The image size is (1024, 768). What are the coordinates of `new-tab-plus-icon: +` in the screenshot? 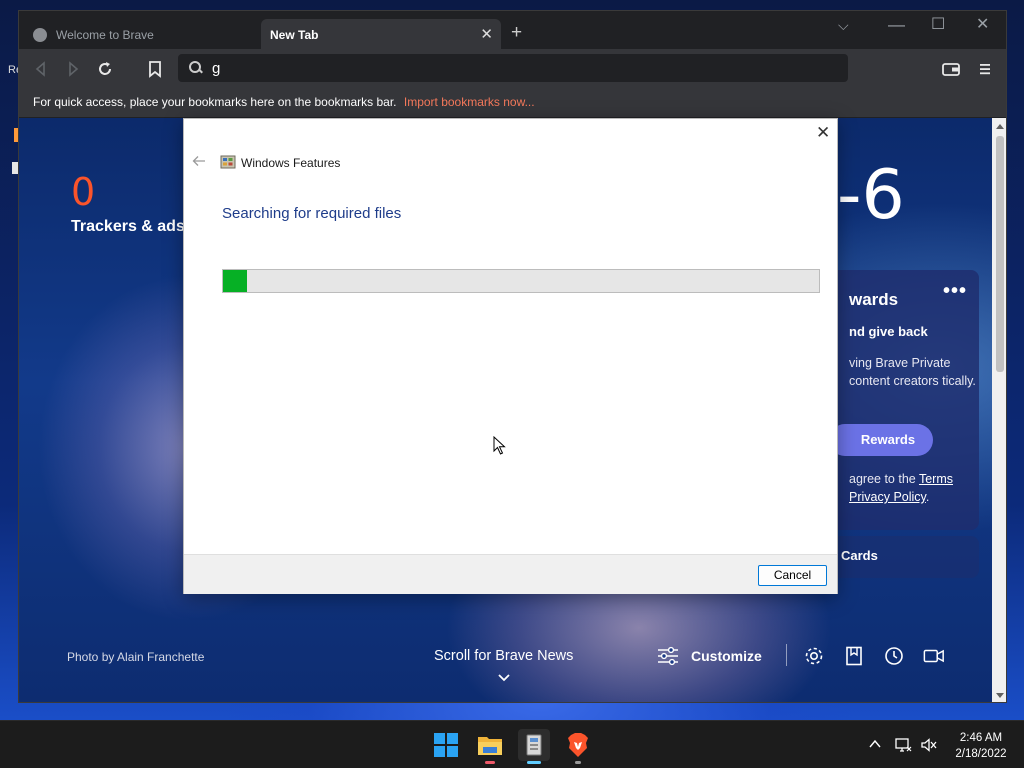 It's located at (516, 33).